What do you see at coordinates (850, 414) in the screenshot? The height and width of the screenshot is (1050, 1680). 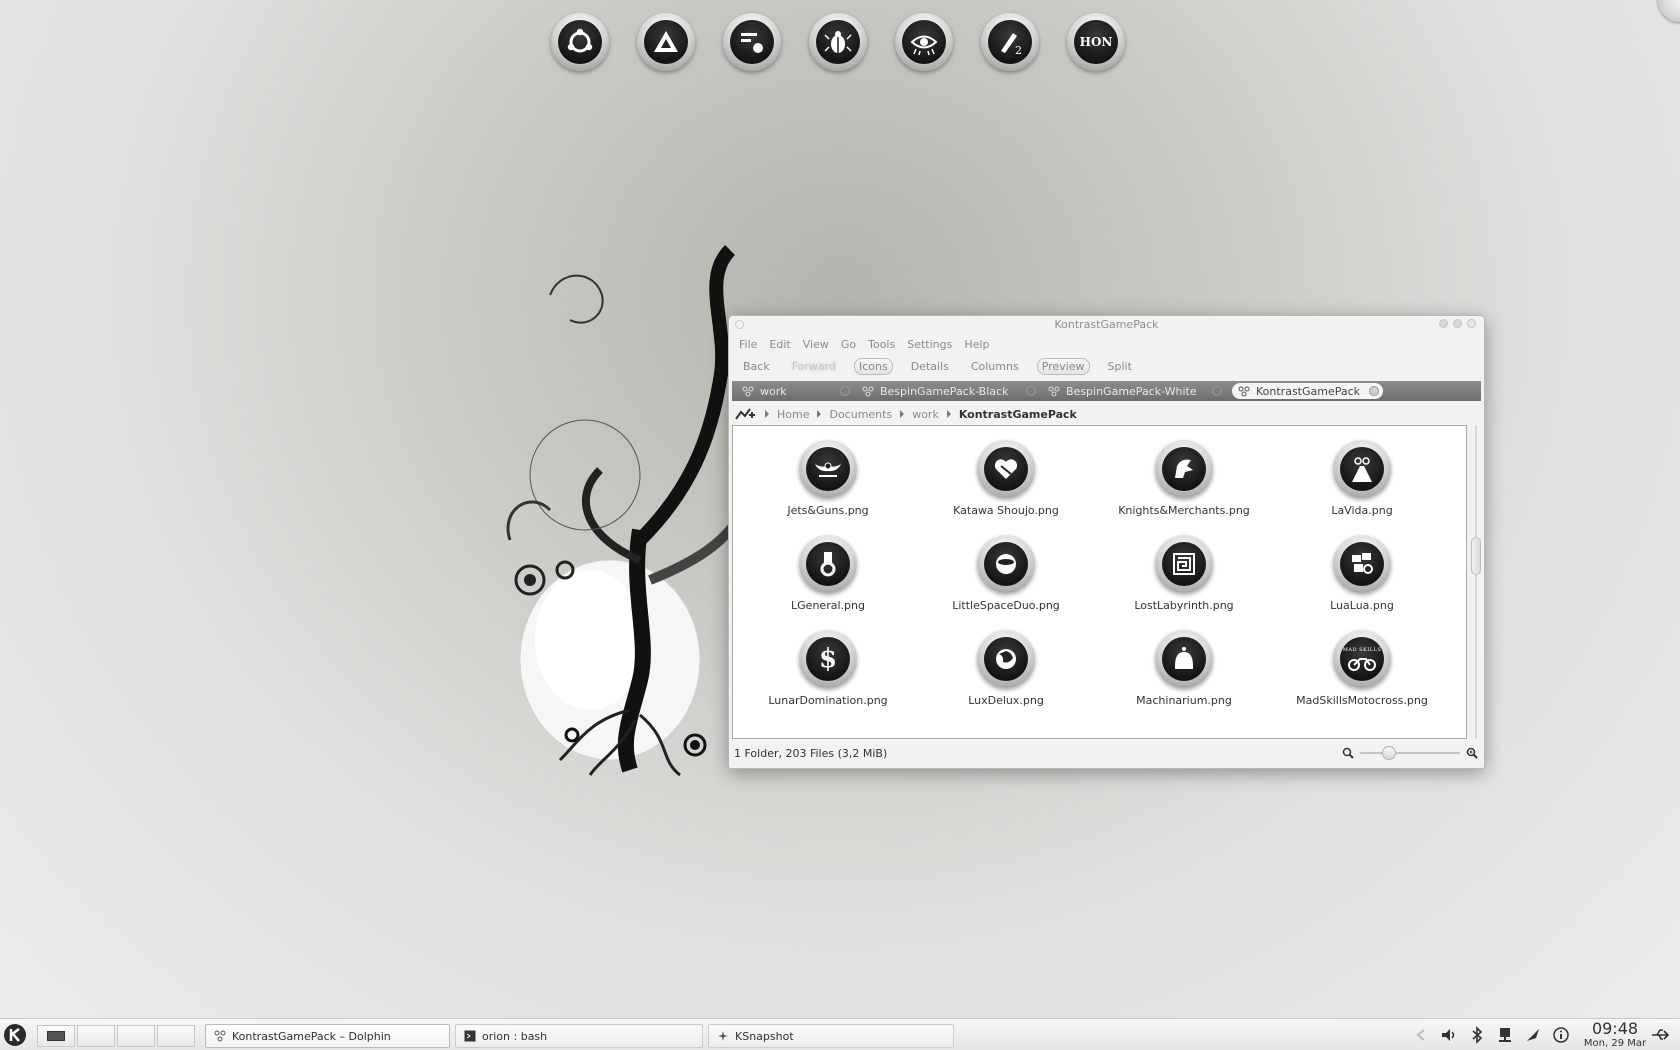 I see `breadcrumb-documents: Documents` at bounding box center [850, 414].